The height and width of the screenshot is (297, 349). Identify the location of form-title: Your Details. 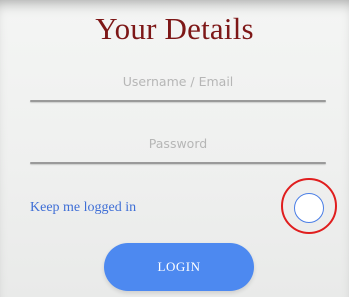
(174, 28).